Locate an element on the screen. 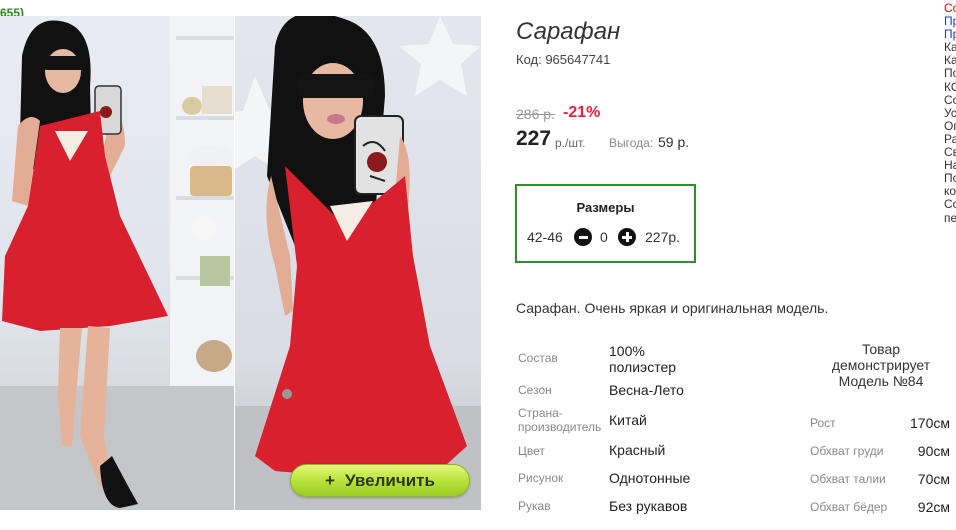 This screenshot has height=530, width=956. attribute-label: Состав is located at coordinates (538, 358).